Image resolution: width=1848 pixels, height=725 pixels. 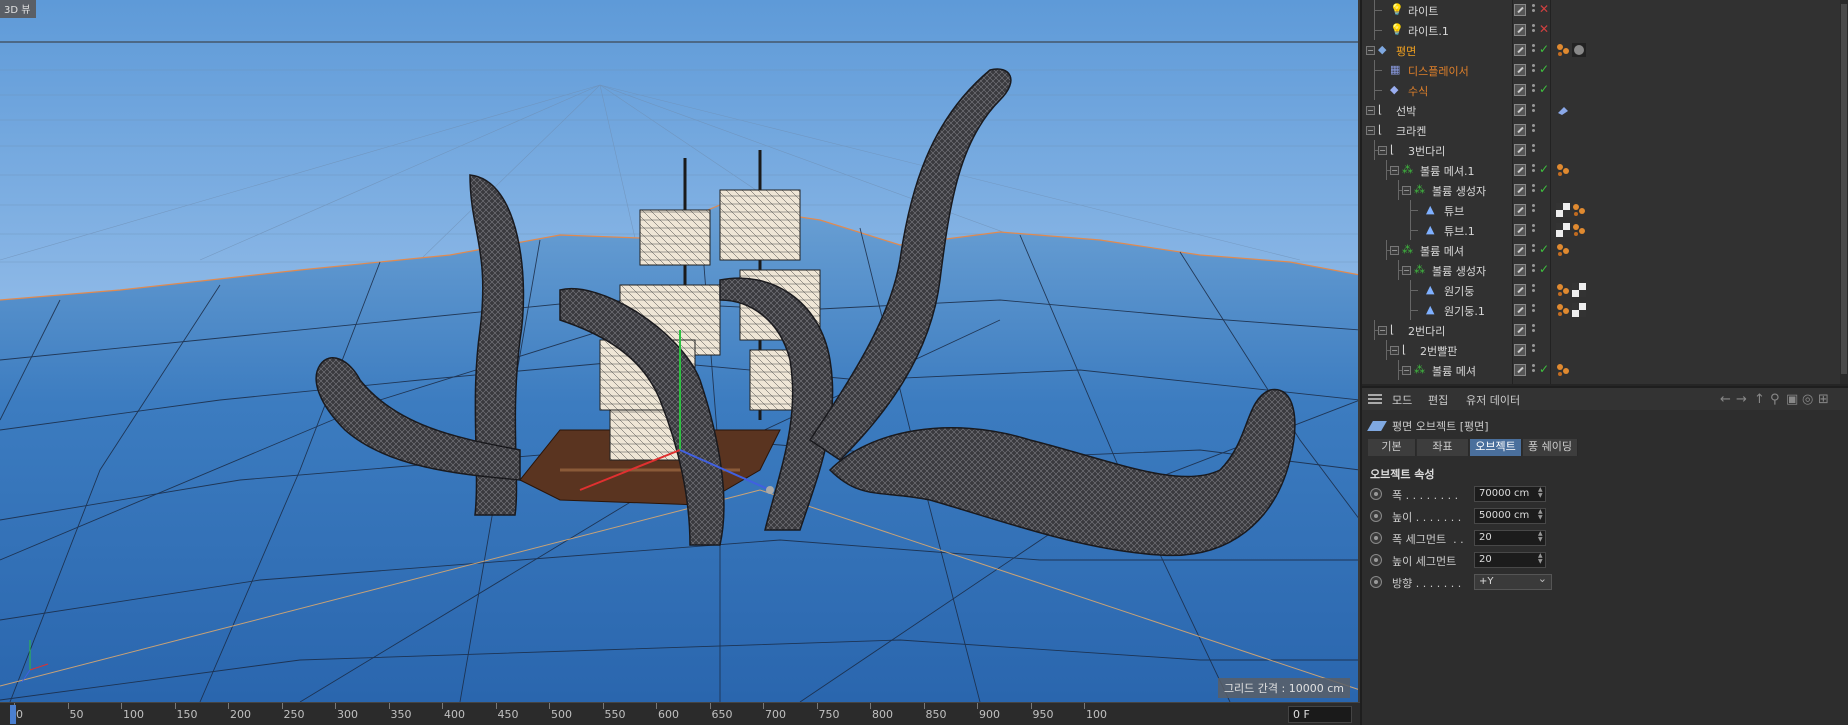 I want to click on object-row: ▲ 튜브.1, so click(x=1605, y=230).